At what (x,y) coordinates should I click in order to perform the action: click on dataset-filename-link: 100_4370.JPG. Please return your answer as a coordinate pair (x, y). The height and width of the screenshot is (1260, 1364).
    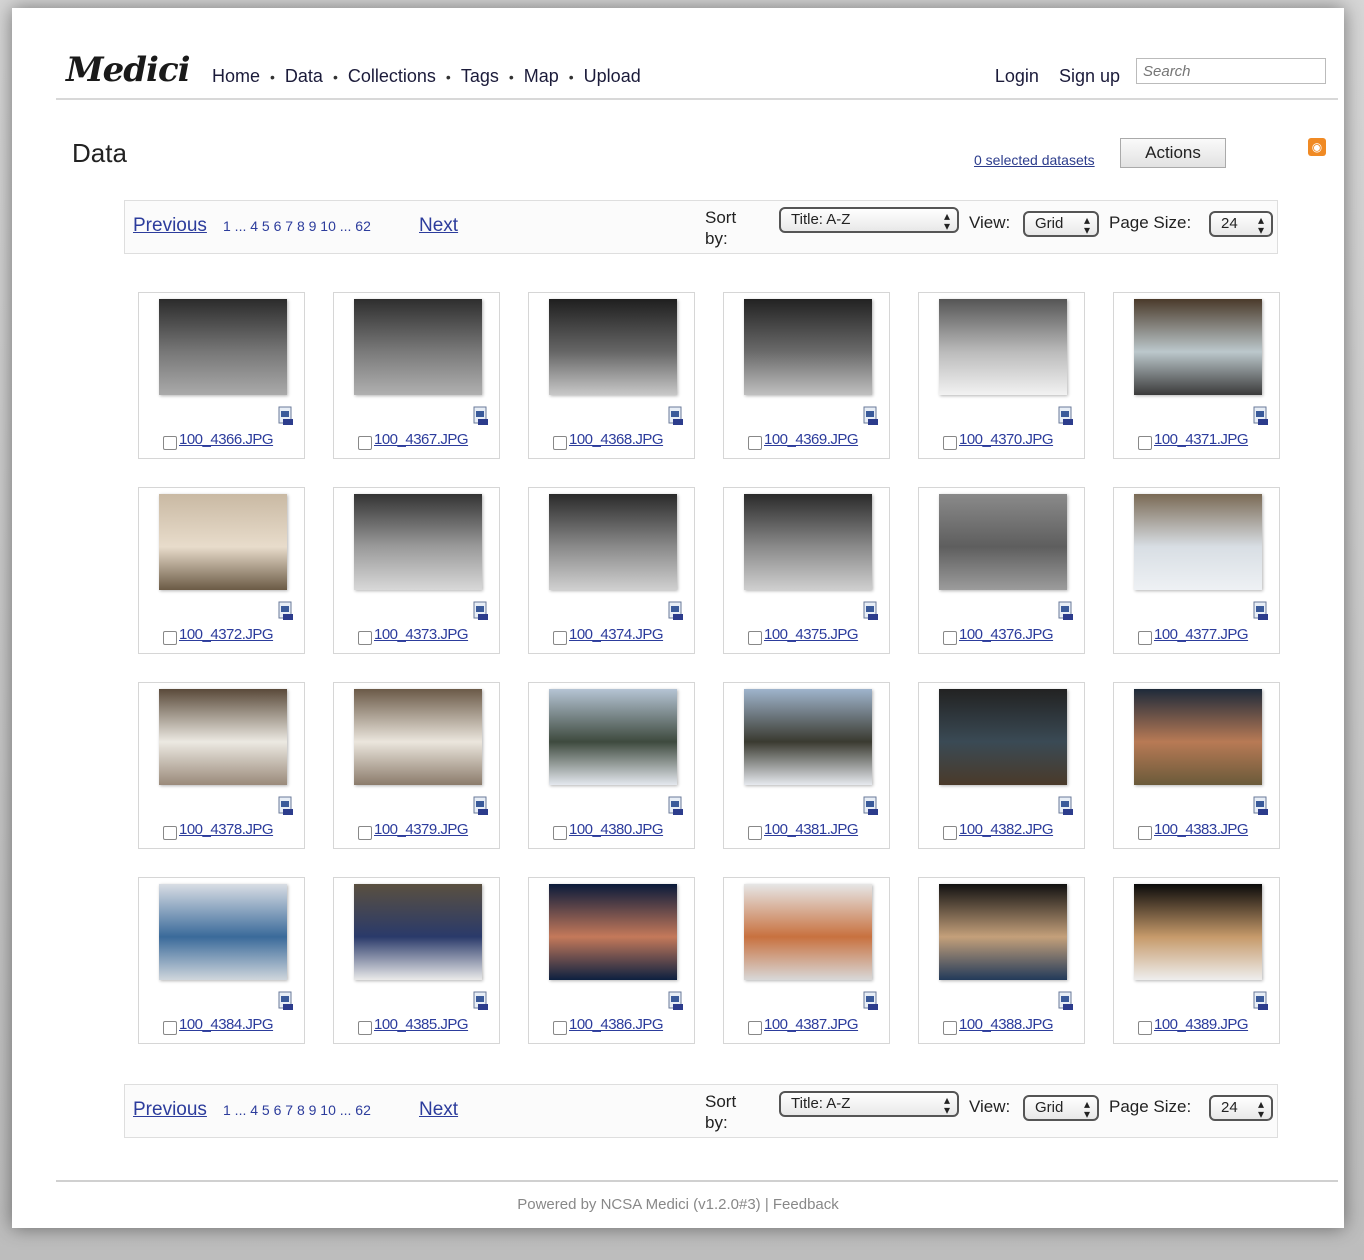
    Looking at the image, I should click on (1006, 439).